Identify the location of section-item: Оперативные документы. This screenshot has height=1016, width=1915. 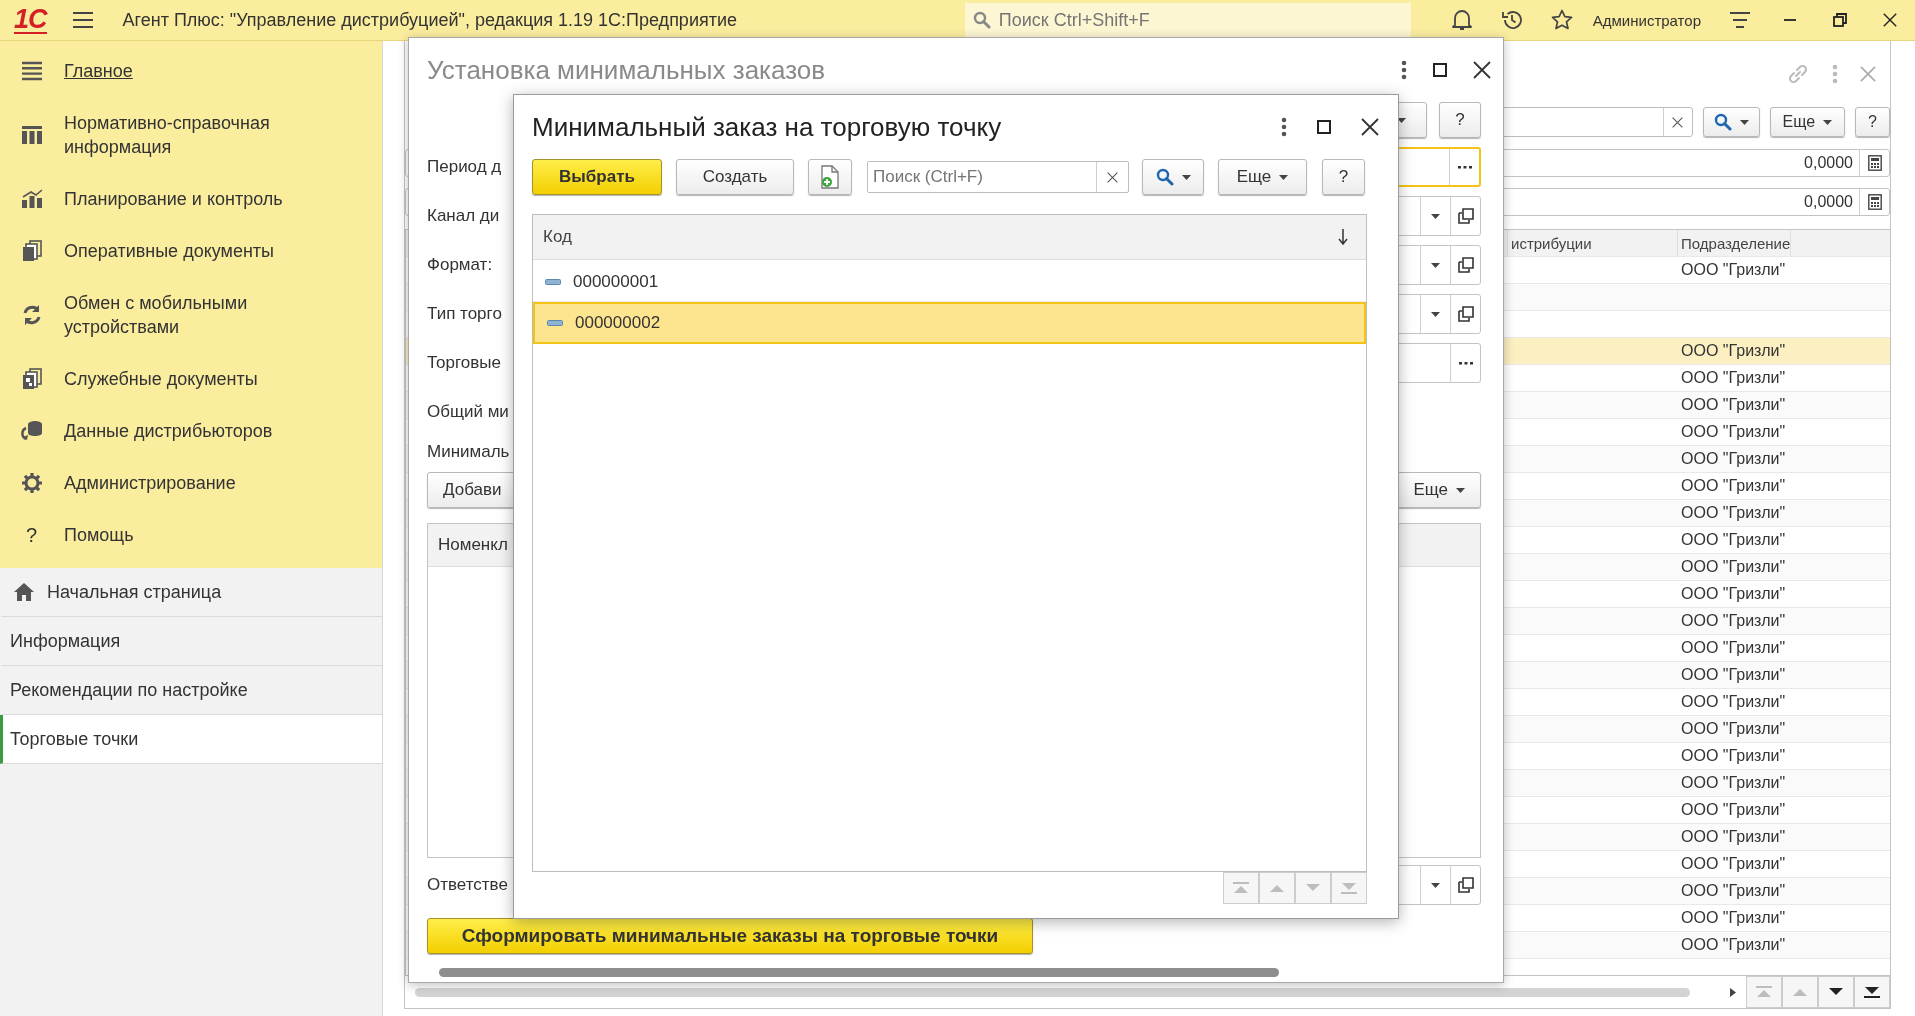
(191, 251).